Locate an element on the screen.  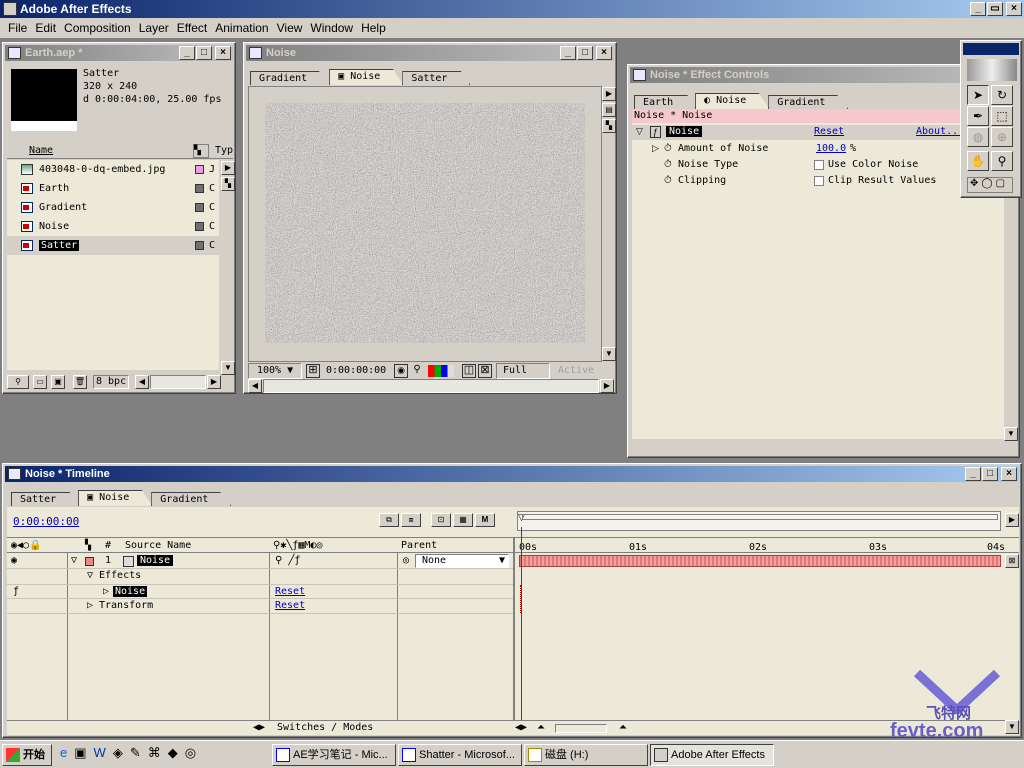
expand-triangle-icon: ▷ is located at coordinates (90, 605).